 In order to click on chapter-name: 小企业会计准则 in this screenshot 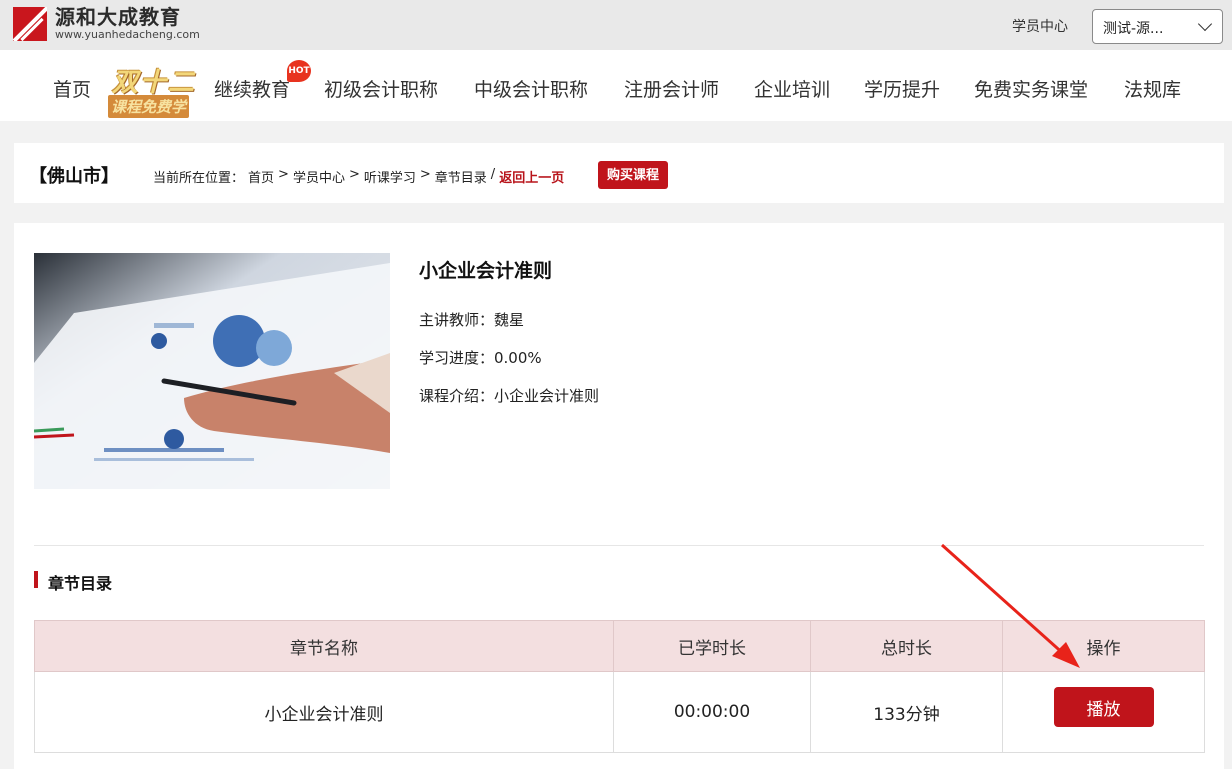, I will do `click(324, 712)`.